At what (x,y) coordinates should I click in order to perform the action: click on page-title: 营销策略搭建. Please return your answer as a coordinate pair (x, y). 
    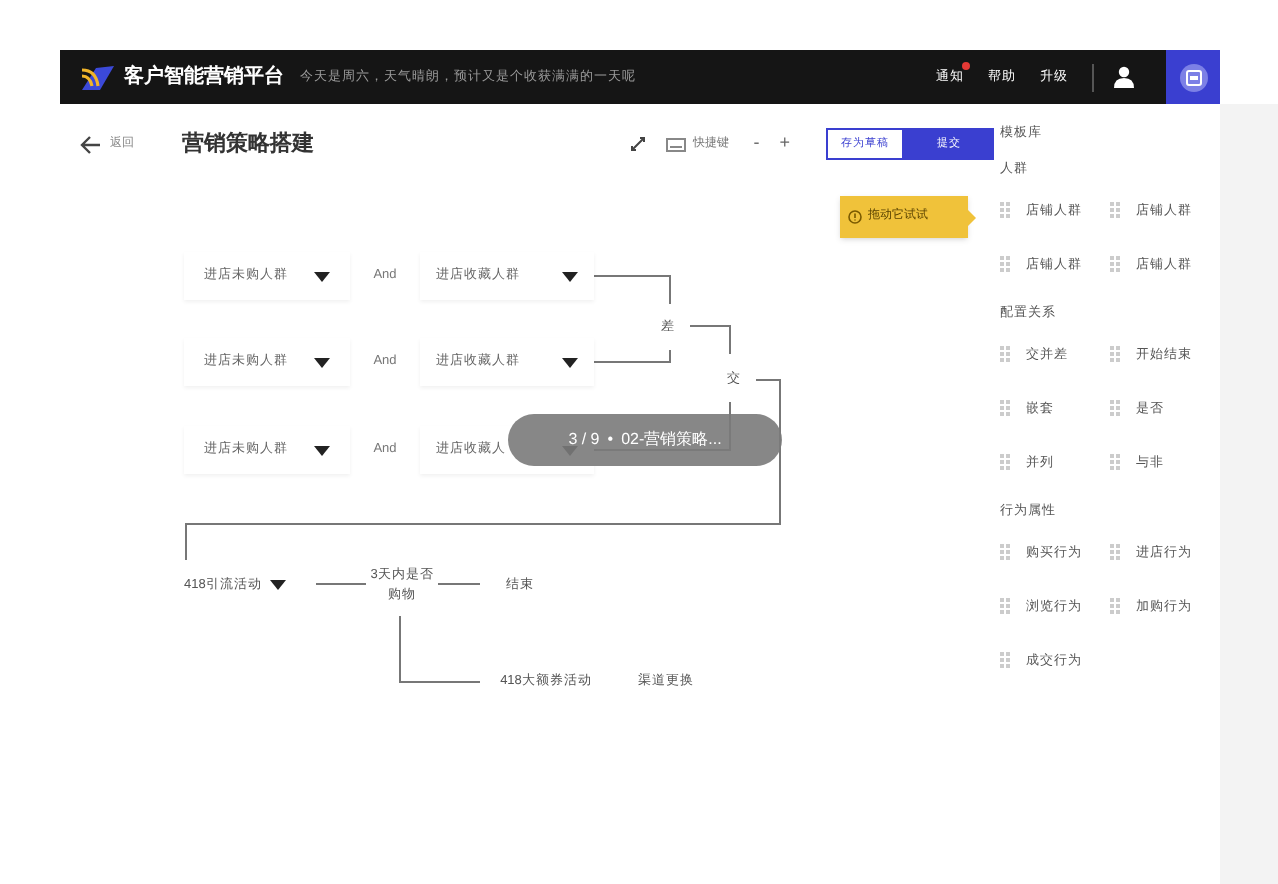
    Looking at the image, I should click on (248, 144).